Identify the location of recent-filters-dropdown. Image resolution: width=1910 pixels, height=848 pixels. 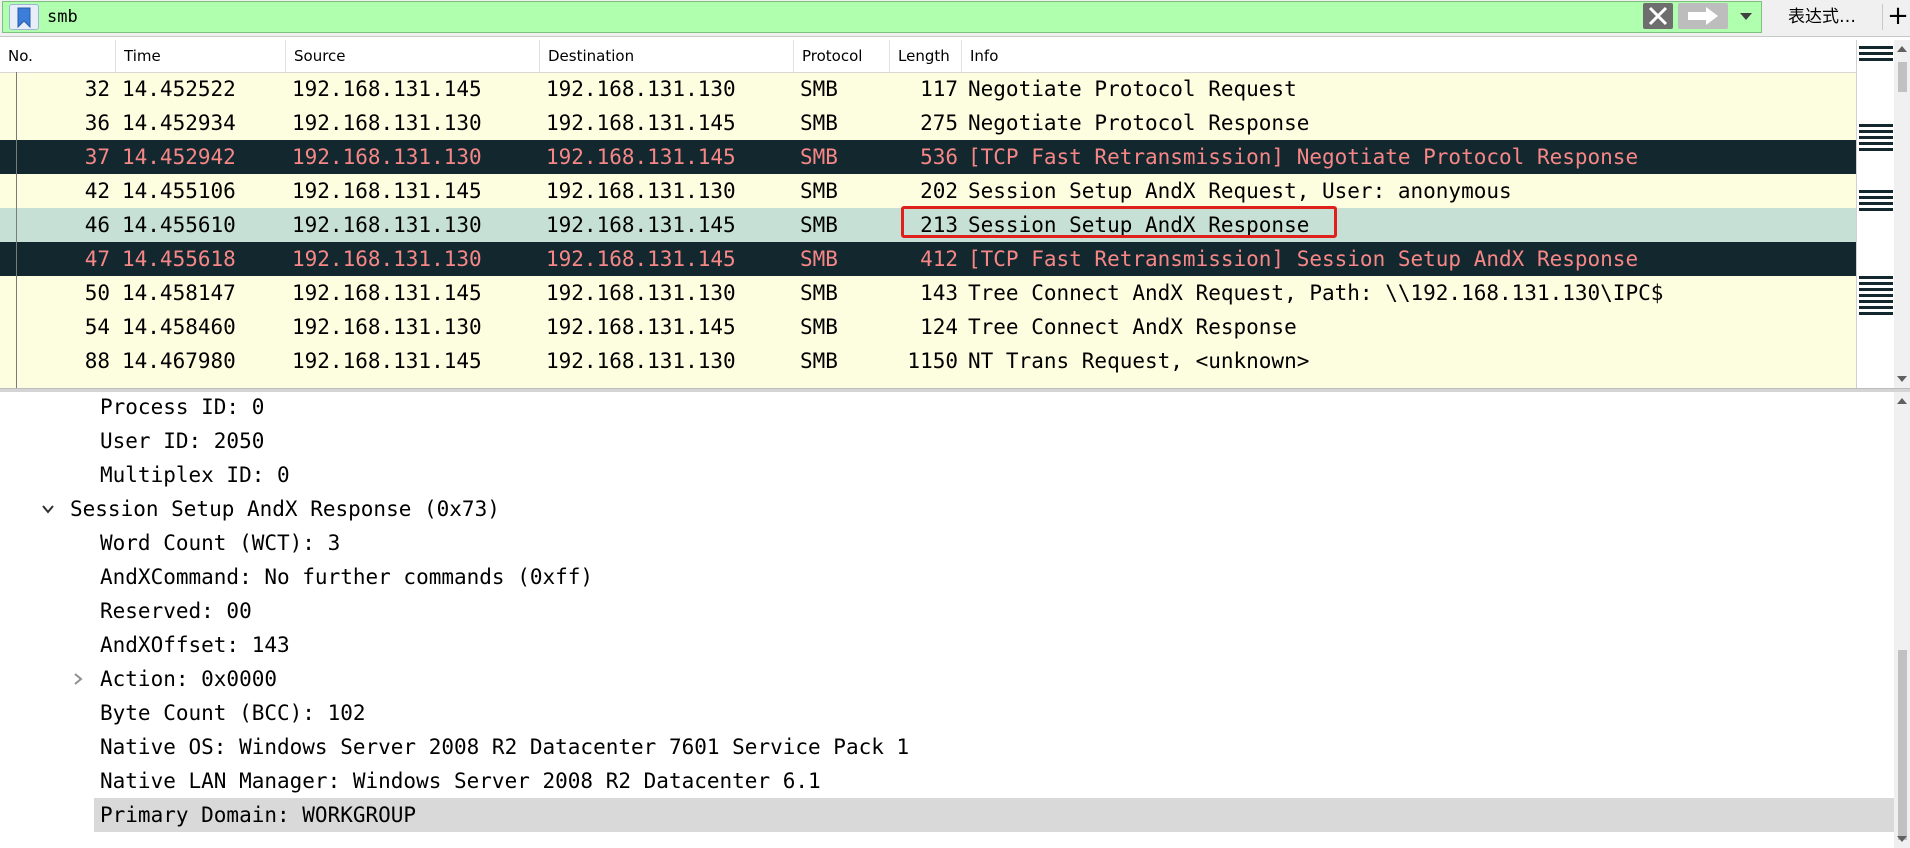
(1746, 16).